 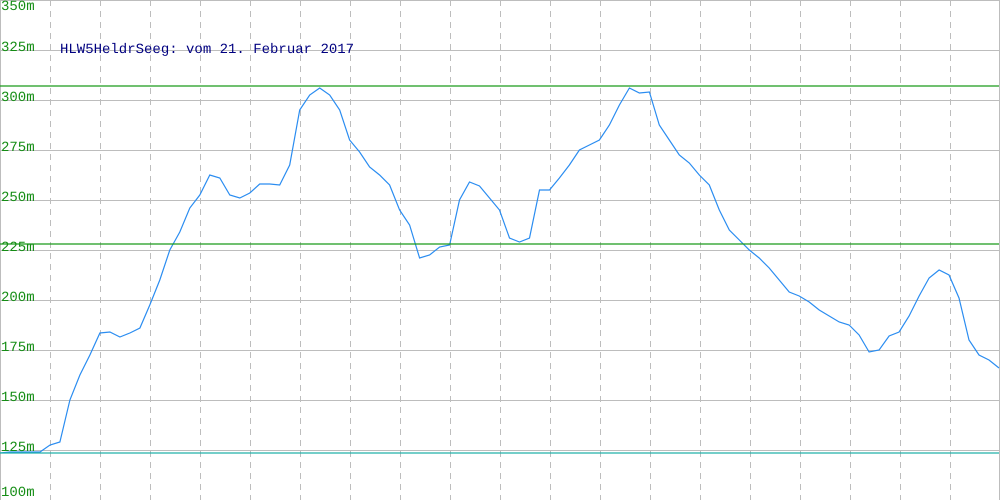 What do you see at coordinates (18, 248) in the screenshot?
I see `y-tick-label: 225m` at bounding box center [18, 248].